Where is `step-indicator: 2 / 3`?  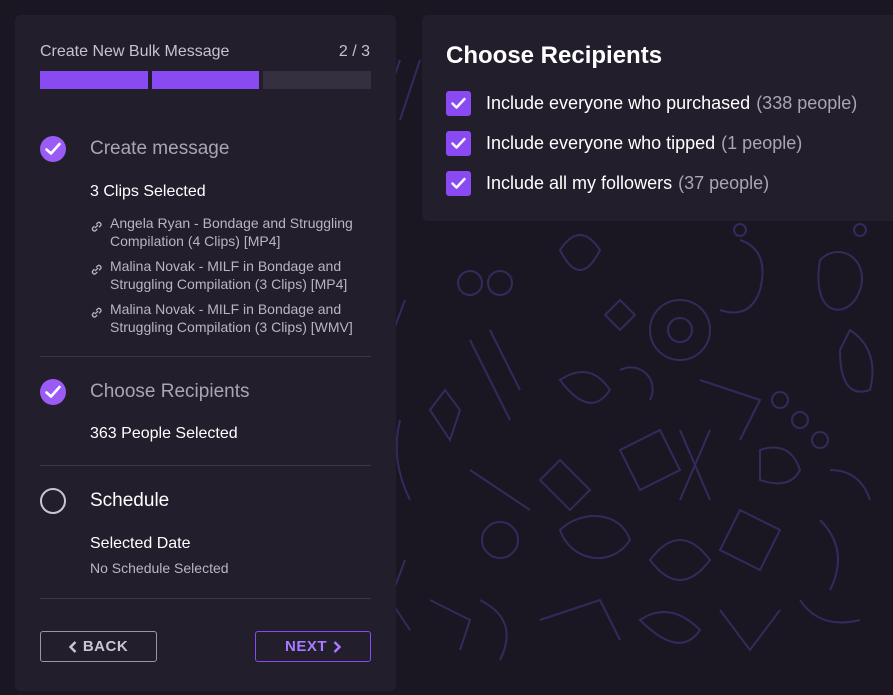 step-indicator: 2 / 3 is located at coordinates (354, 51).